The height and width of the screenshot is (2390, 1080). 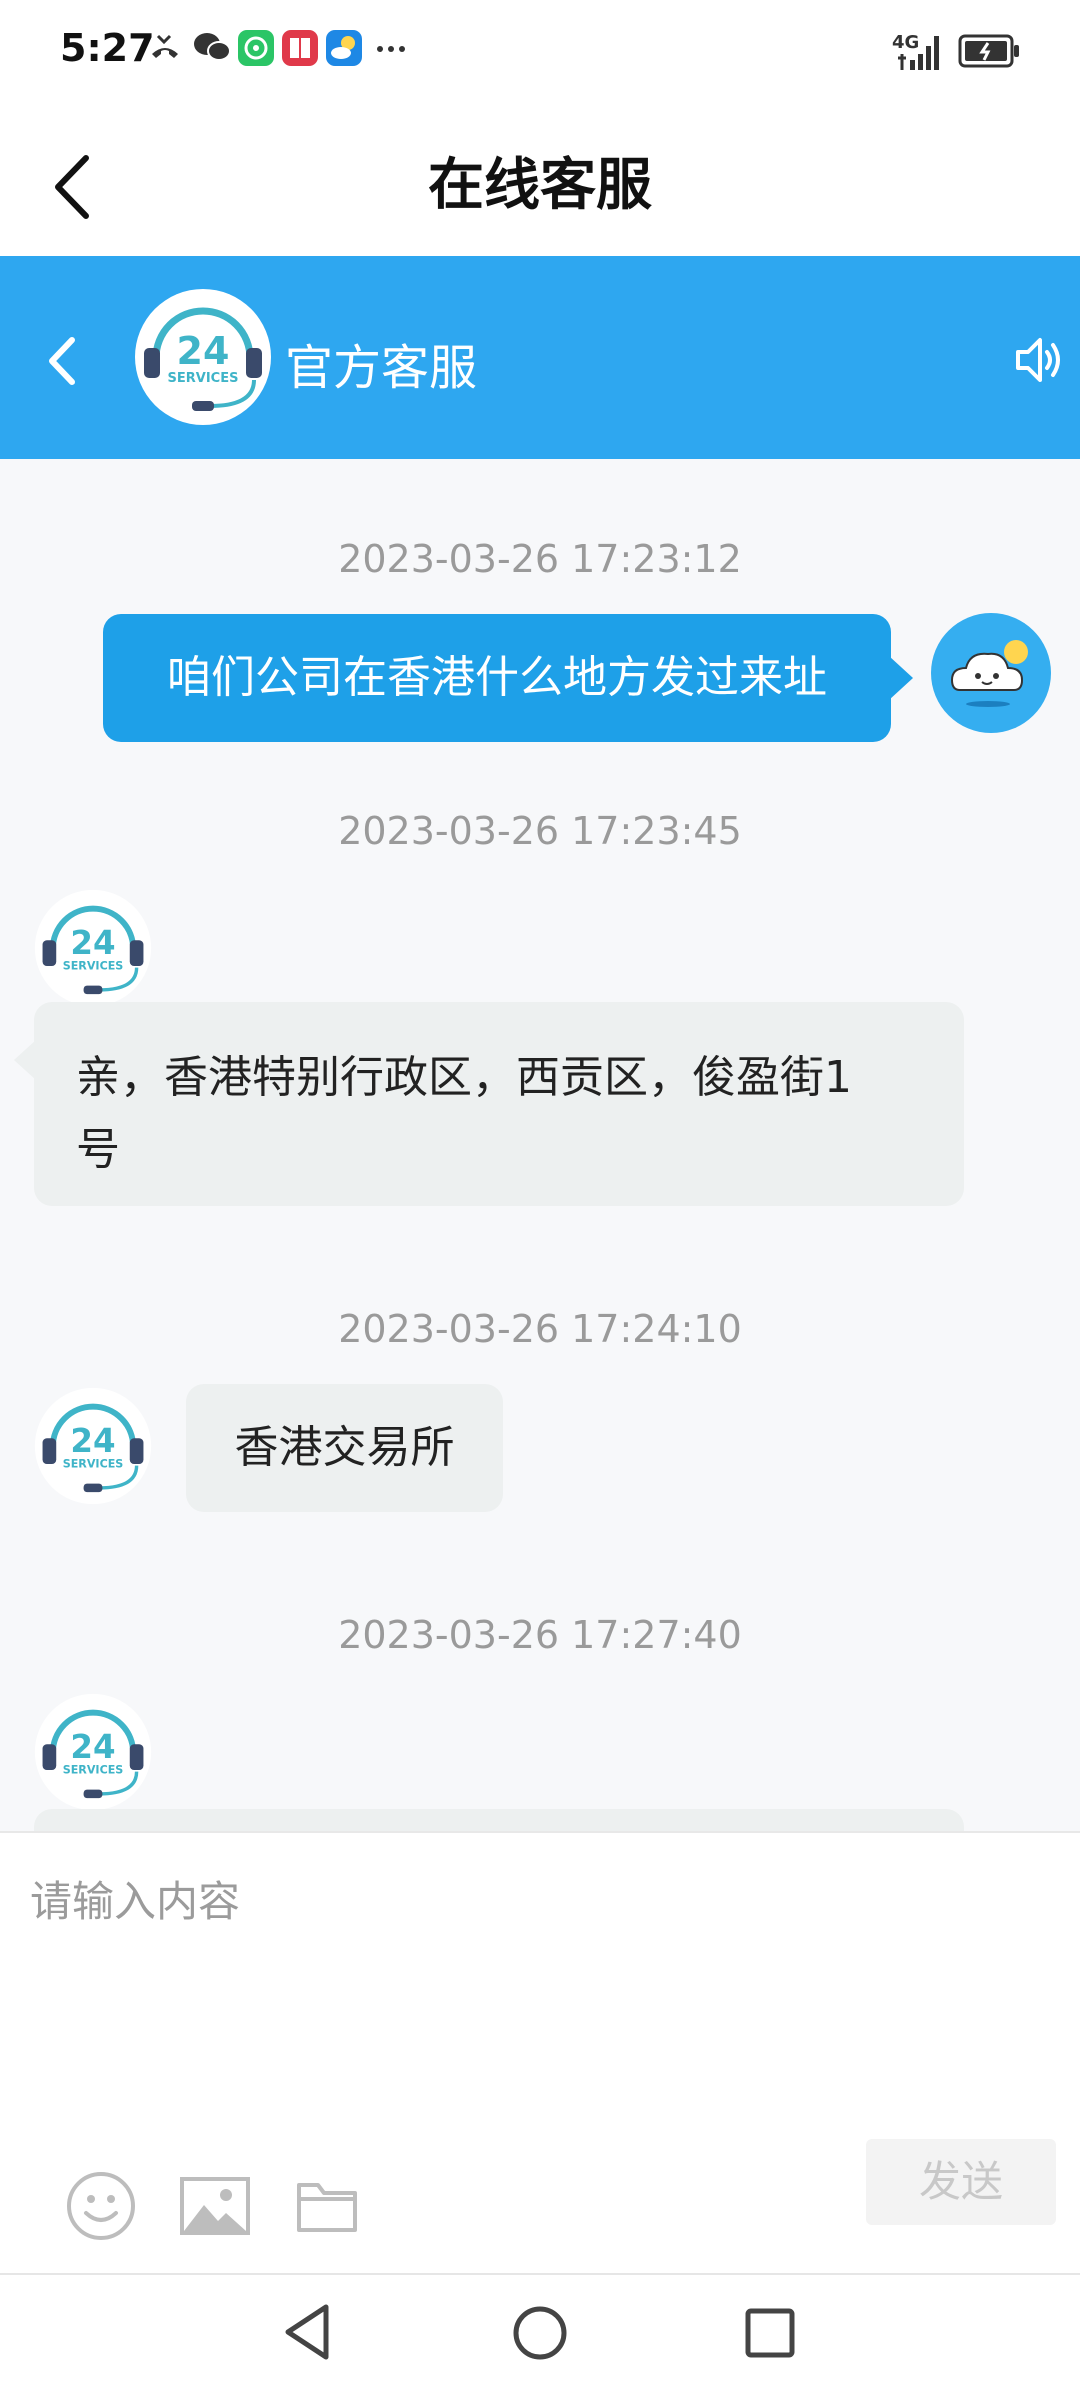 I want to click on chat-header: 24 SERVICES 官方客服, so click(x=540, y=357).